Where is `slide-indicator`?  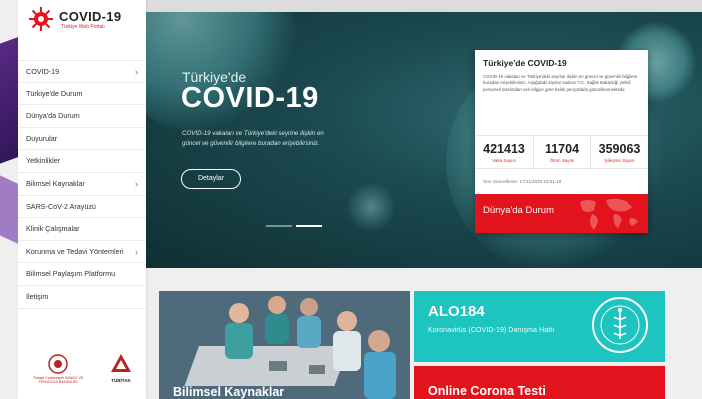 slide-indicator is located at coordinates (279, 226).